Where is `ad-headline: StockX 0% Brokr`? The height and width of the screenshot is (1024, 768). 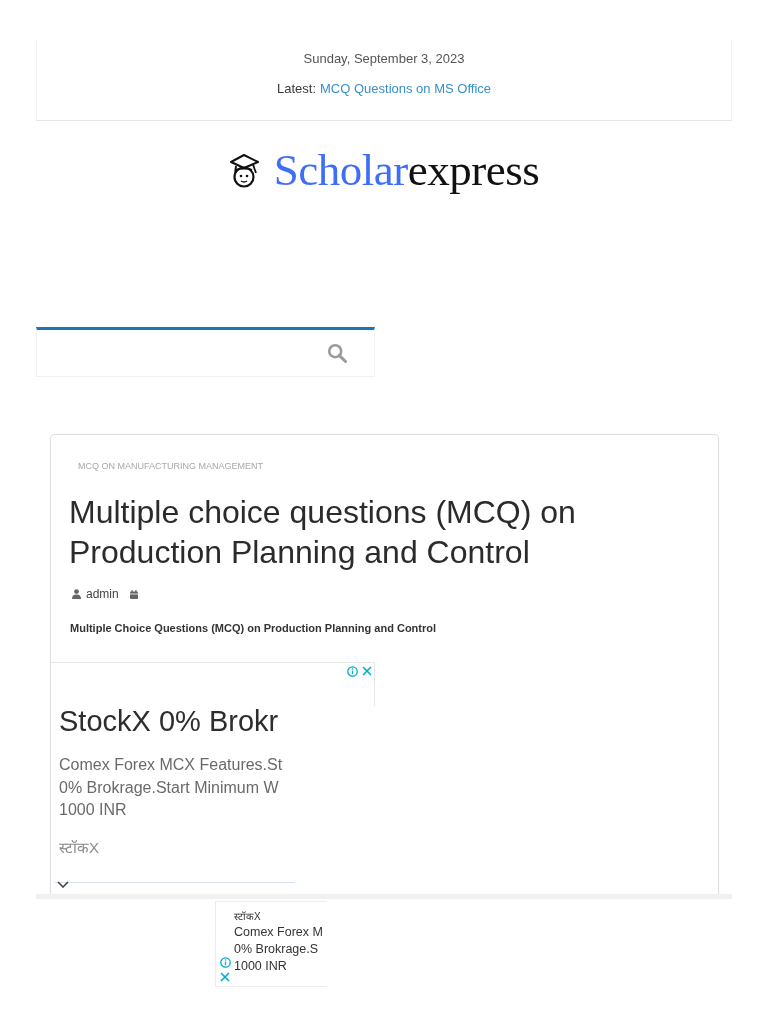
ad-headline: StockX 0% Brokr is located at coordinates (177, 721).